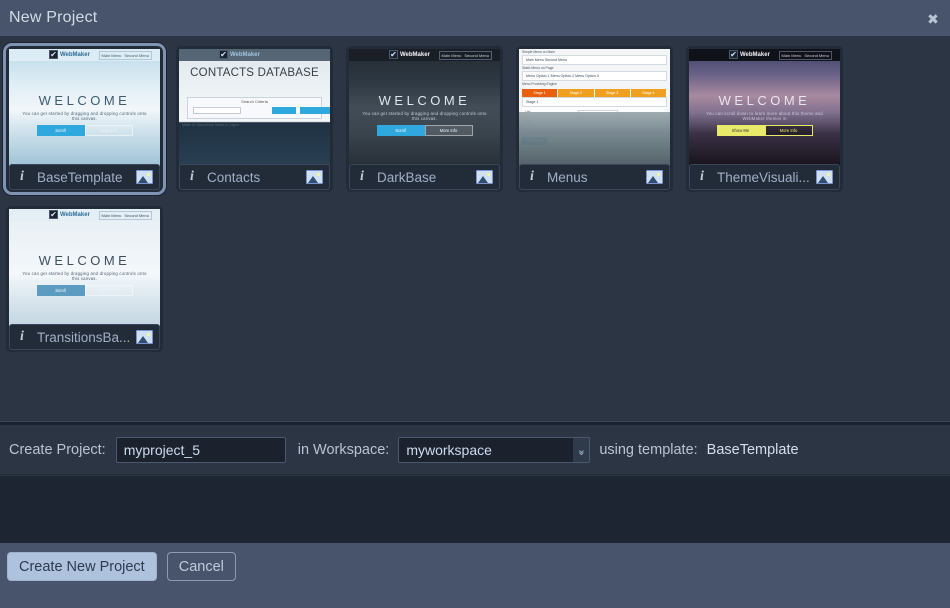  I want to click on thumb-primary-button: Show Me, so click(740, 130).